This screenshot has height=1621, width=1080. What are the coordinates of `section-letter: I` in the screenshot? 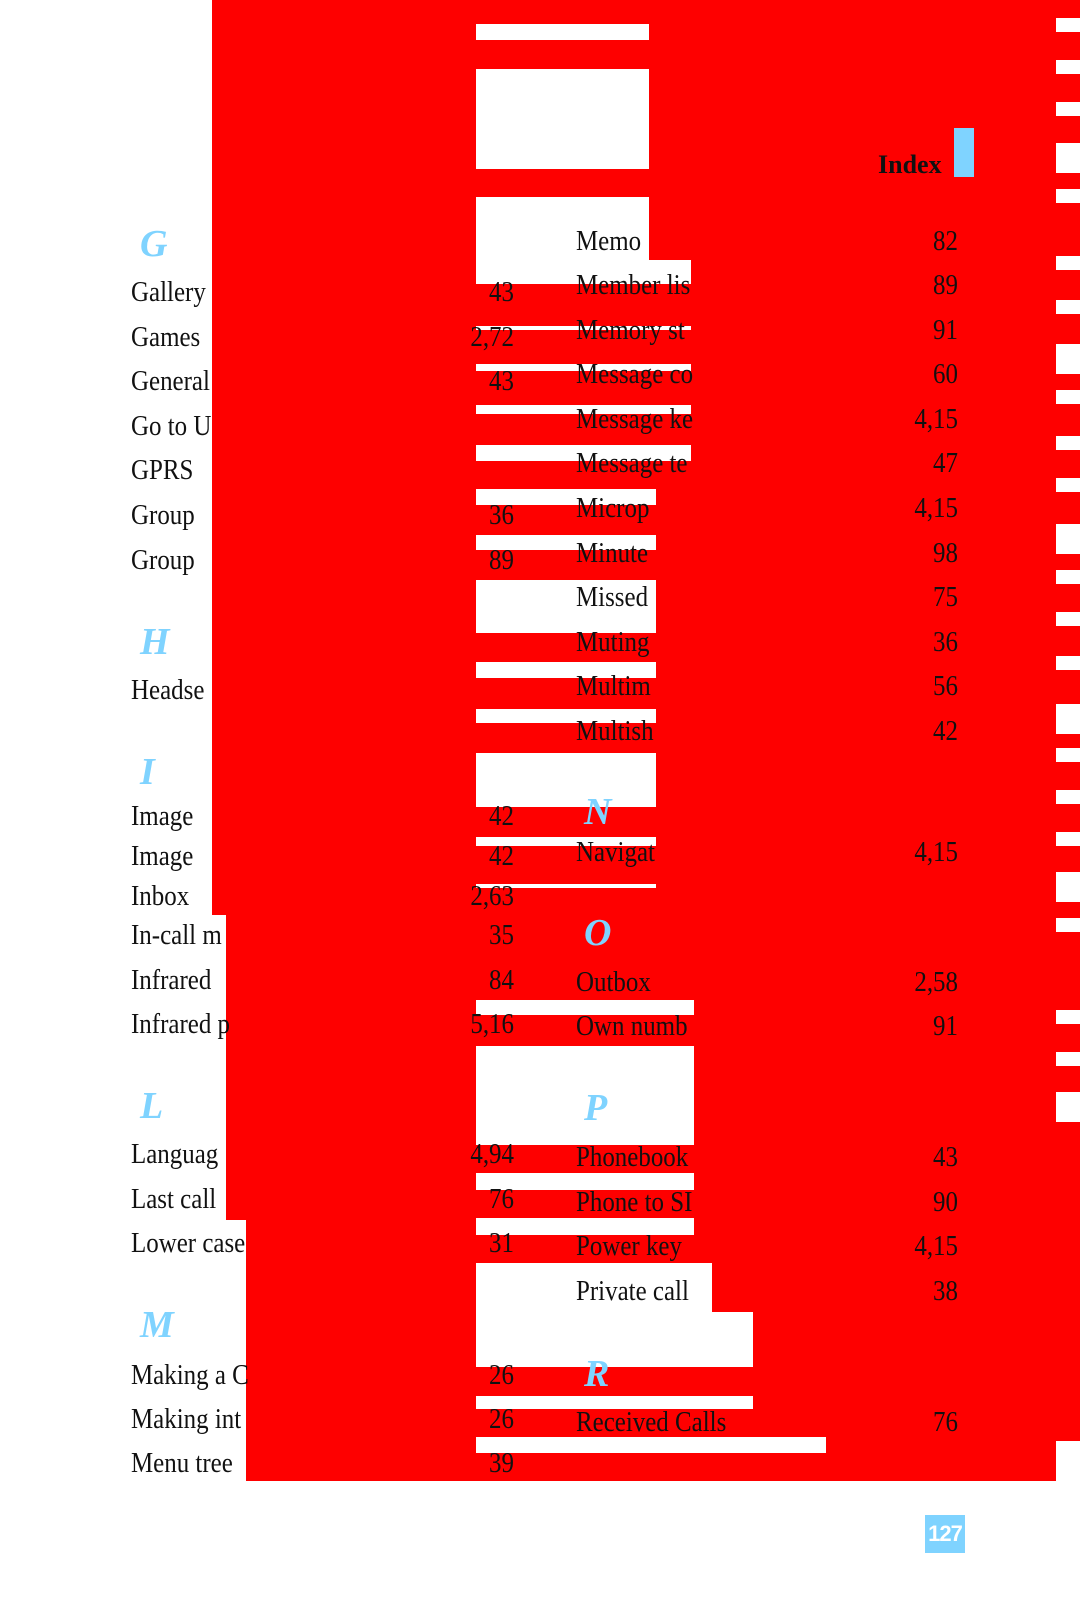 It's located at (147, 772).